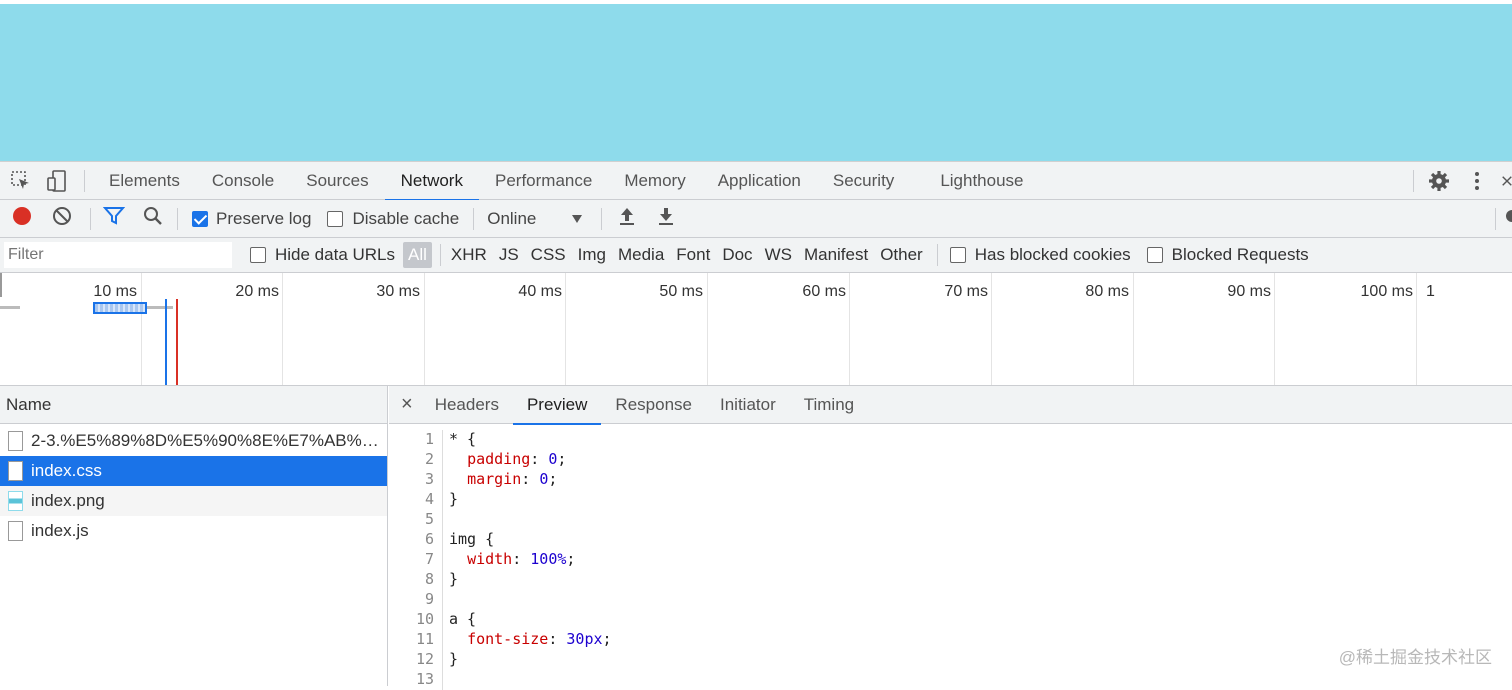  Describe the element at coordinates (22, 218) in the screenshot. I see `record-icon` at that location.